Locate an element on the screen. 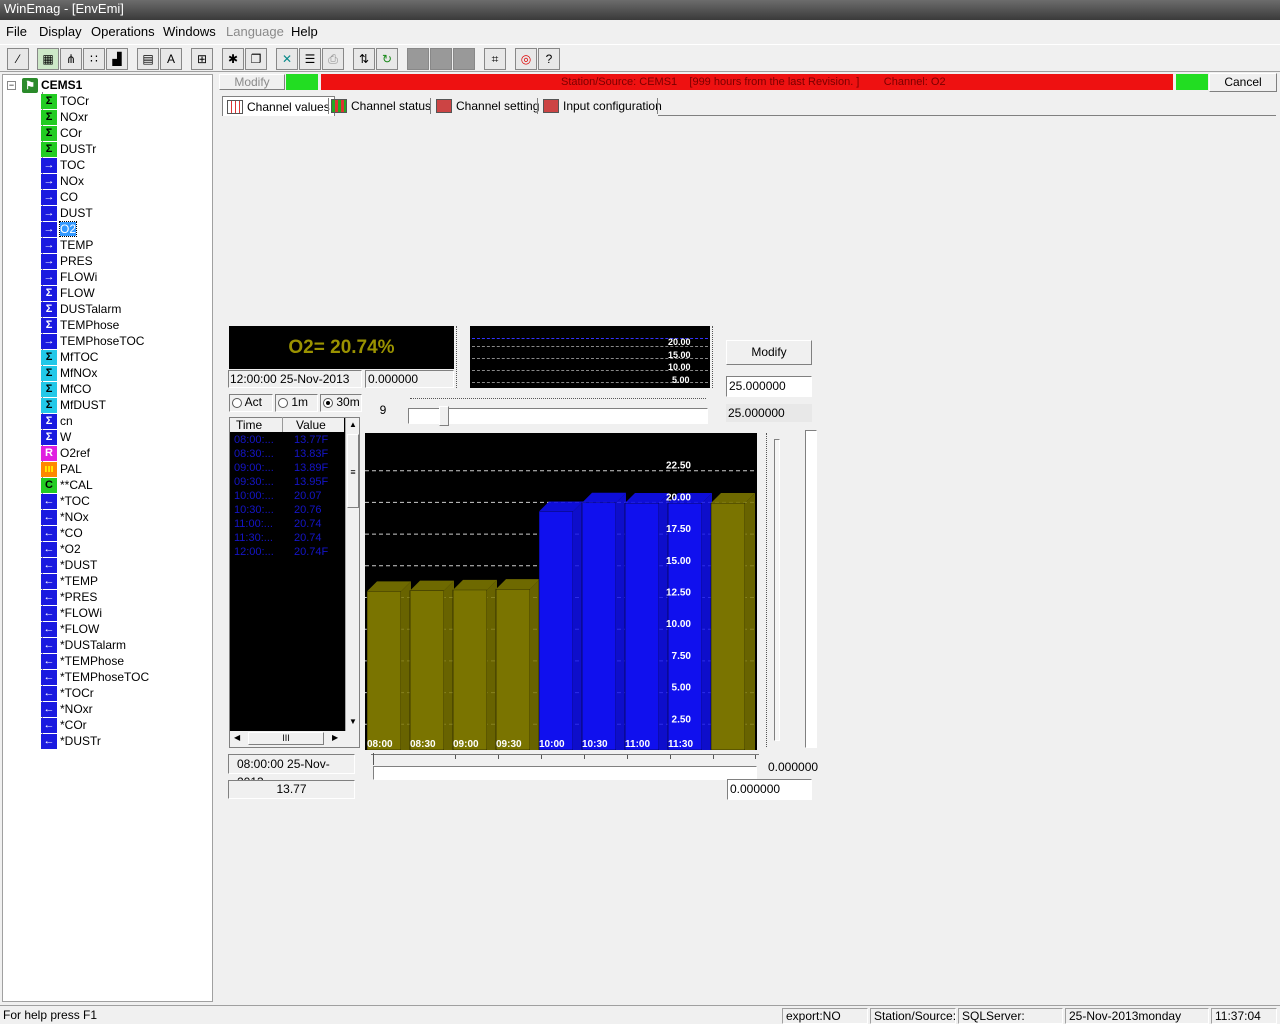 Image resolution: width=1280 pixels, height=1024 pixels. scroll-left-icon: ◀ is located at coordinates (237, 737).